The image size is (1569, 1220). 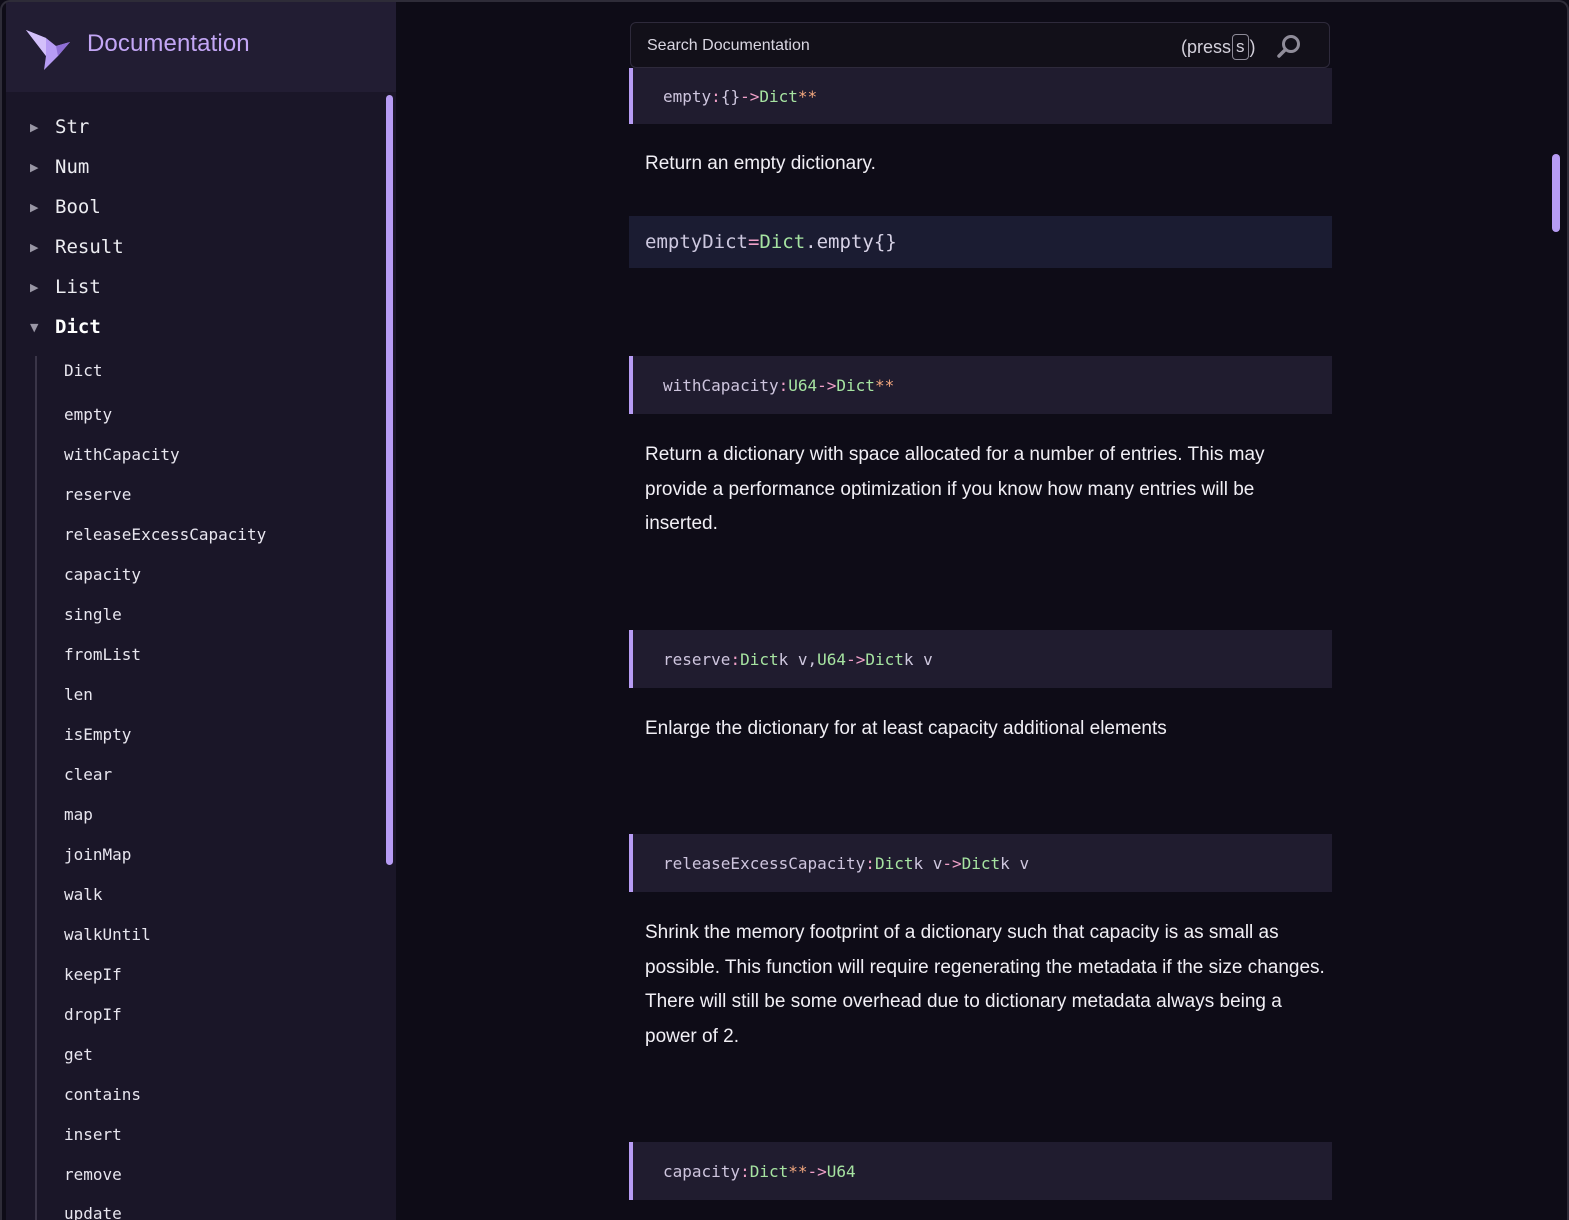 What do you see at coordinates (730, 96) in the screenshot?
I see `arg-type: {}` at bounding box center [730, 96].